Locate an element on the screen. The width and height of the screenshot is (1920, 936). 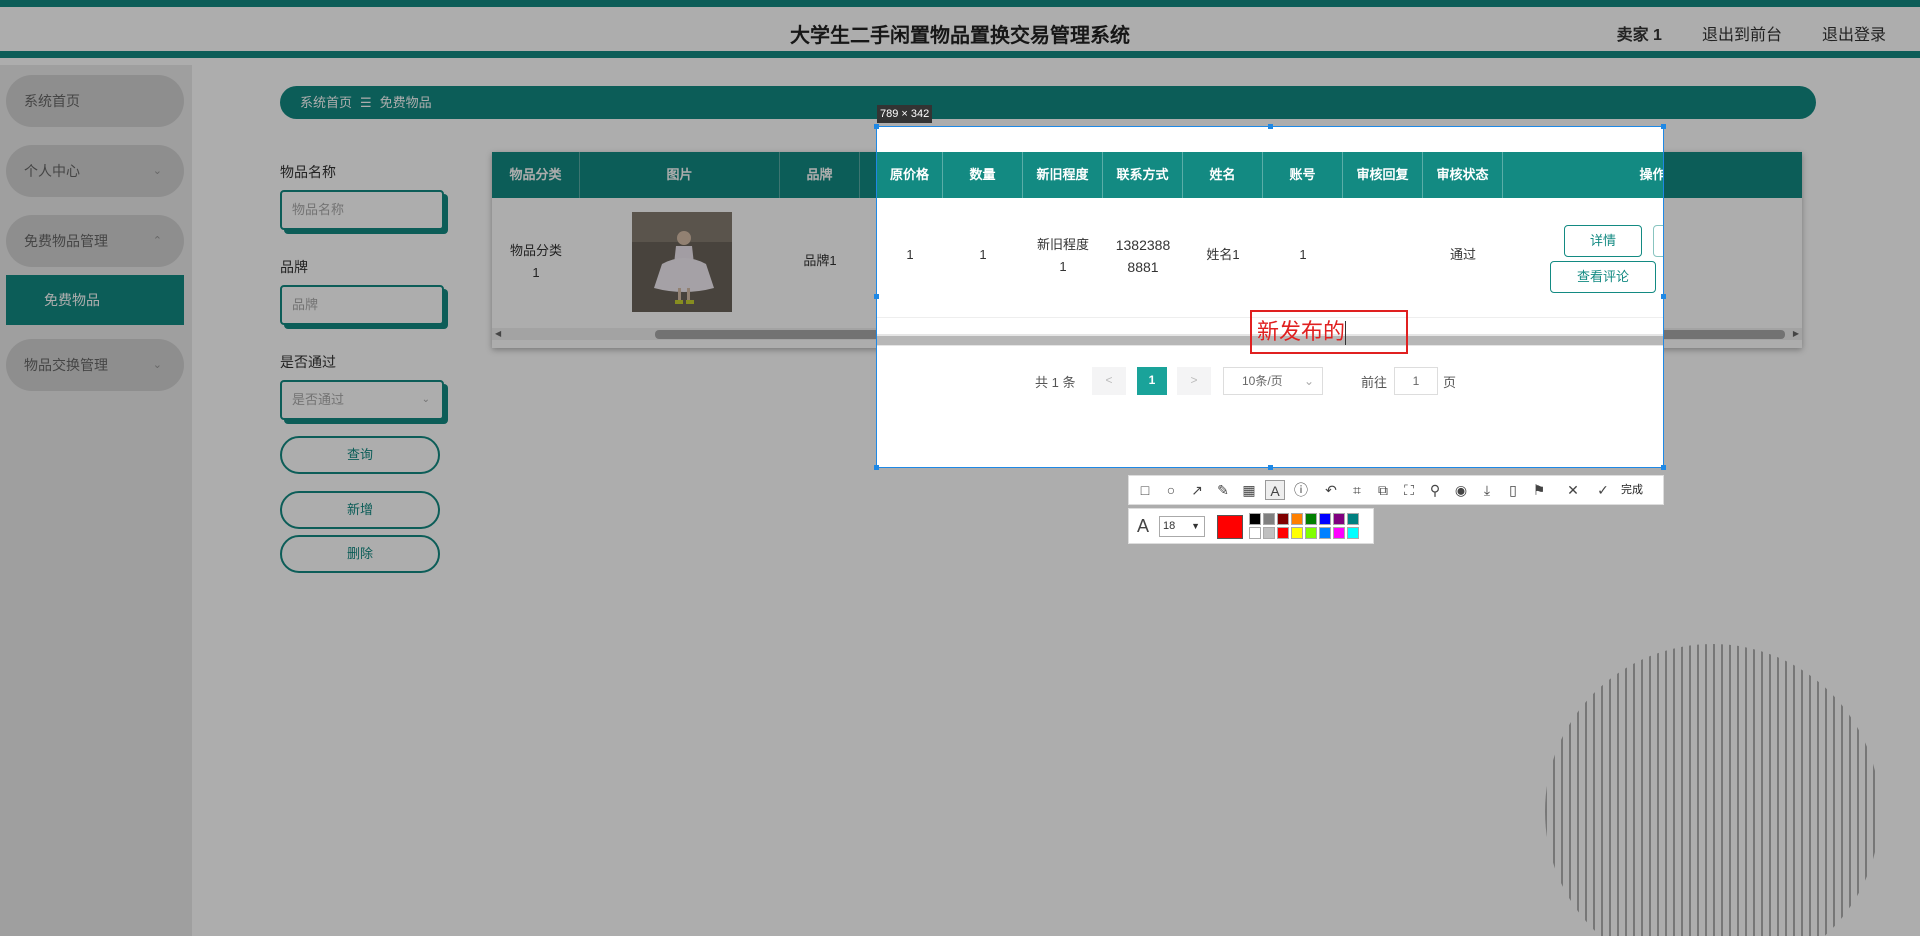
font-size-select: 18 ▼ is located at coordinates (1182, 526).